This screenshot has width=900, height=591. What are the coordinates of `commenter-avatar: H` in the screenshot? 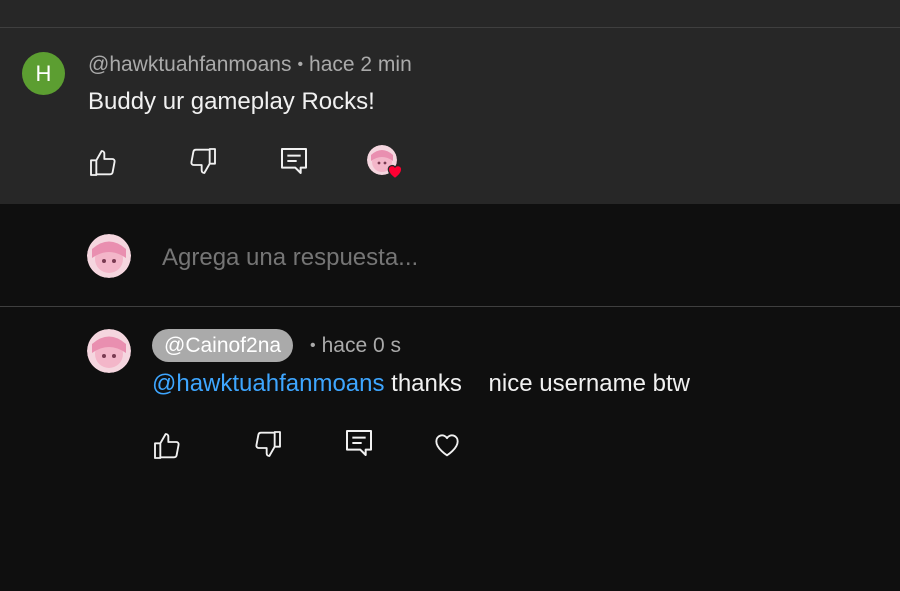 It's located at (43, 73).